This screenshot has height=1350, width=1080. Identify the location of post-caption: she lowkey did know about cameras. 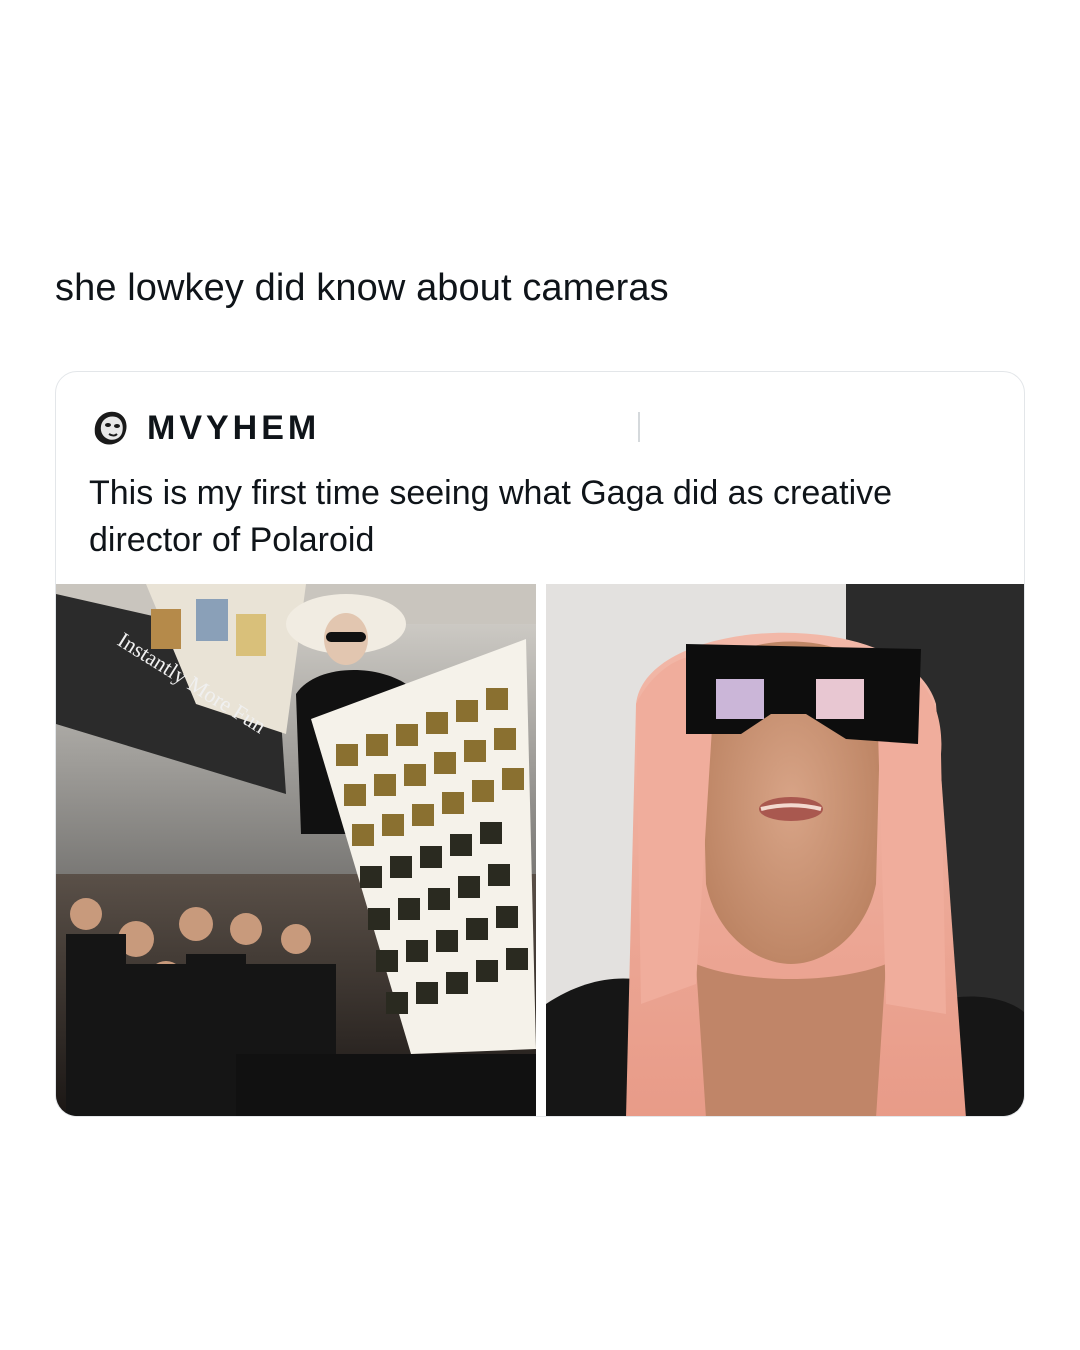
(362, 288).